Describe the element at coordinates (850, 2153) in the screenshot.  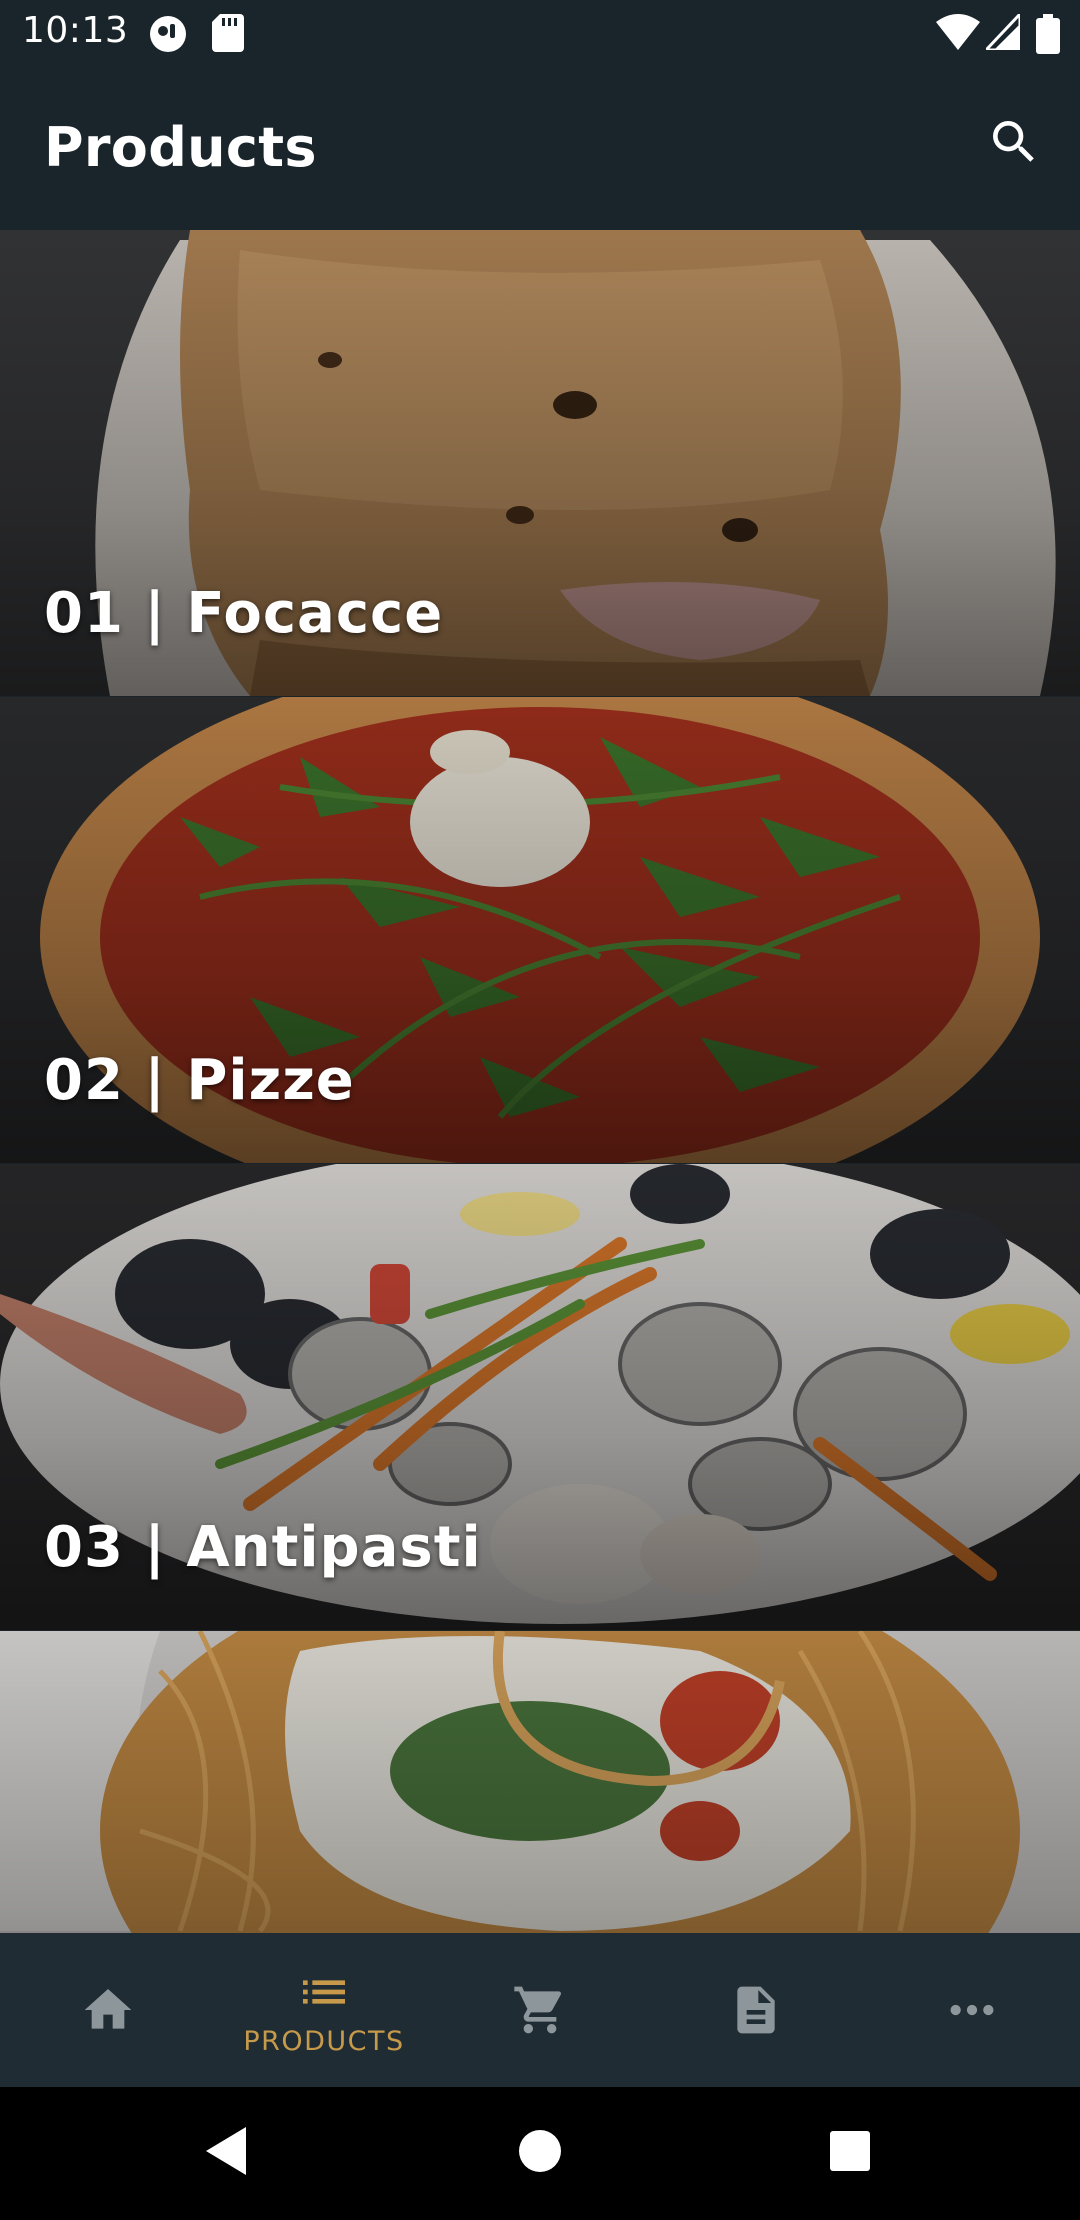
I see `recents-icon` at that location.